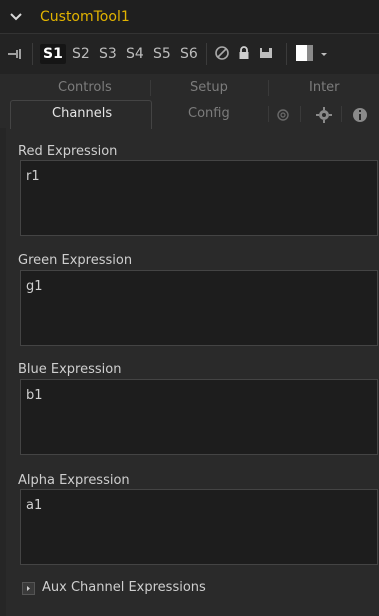 This screenshot has height=616, width=379. Describe the element at coordinates (15, 54) in the screenshot. I see `pin-icon` at that location.